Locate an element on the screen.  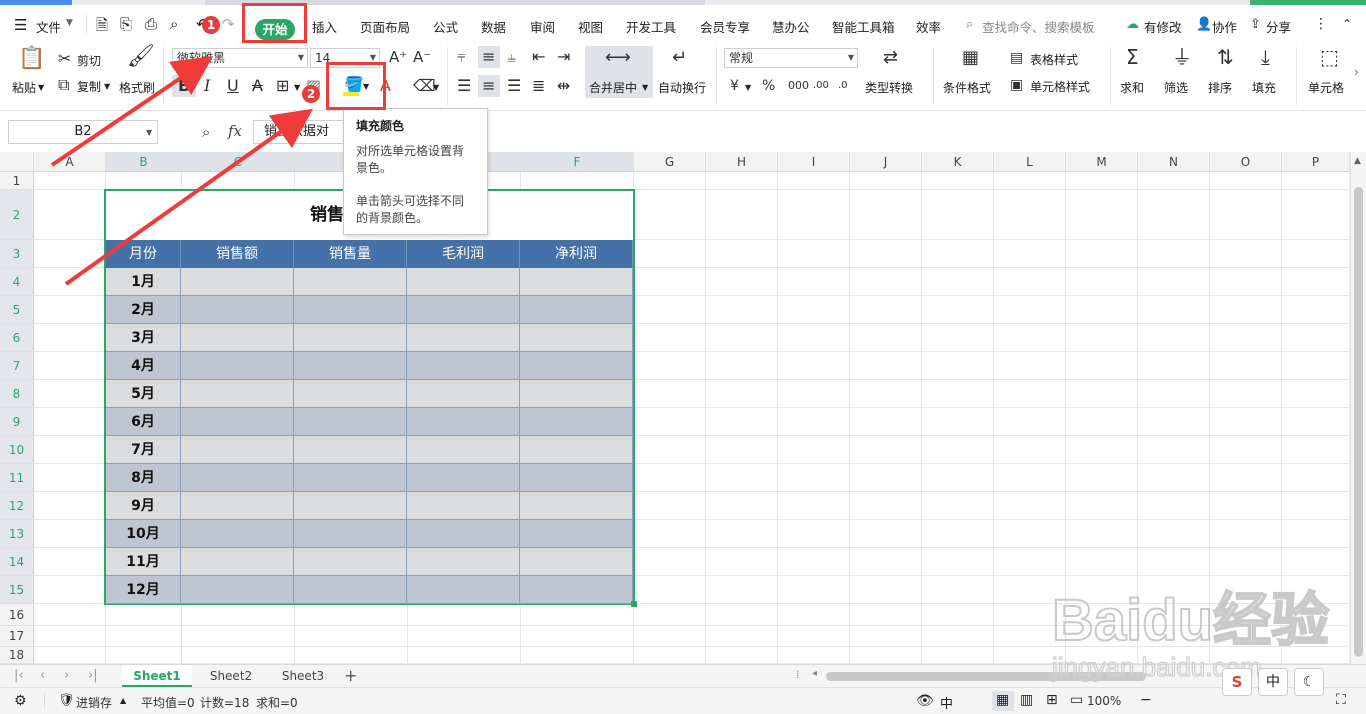
inventory-button: 进销存 is located at coordinates (94, 702).